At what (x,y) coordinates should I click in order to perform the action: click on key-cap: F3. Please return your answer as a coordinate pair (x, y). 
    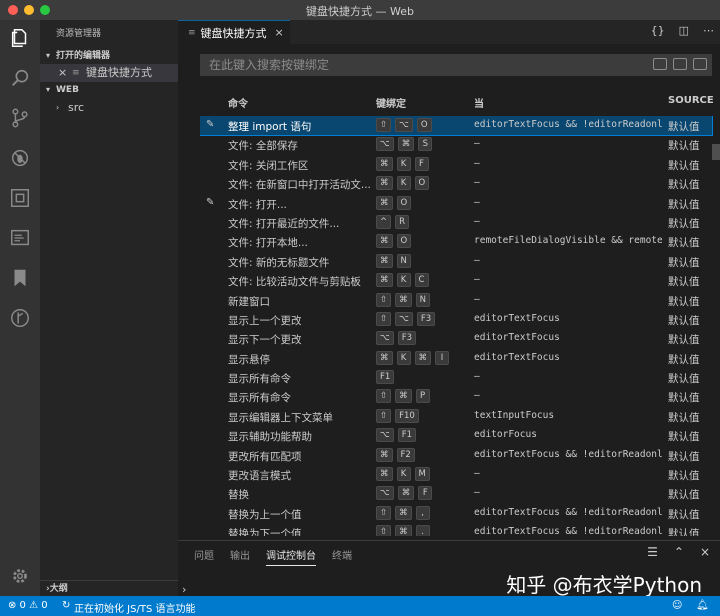
    Looking at the image, I should click on (407, 338).